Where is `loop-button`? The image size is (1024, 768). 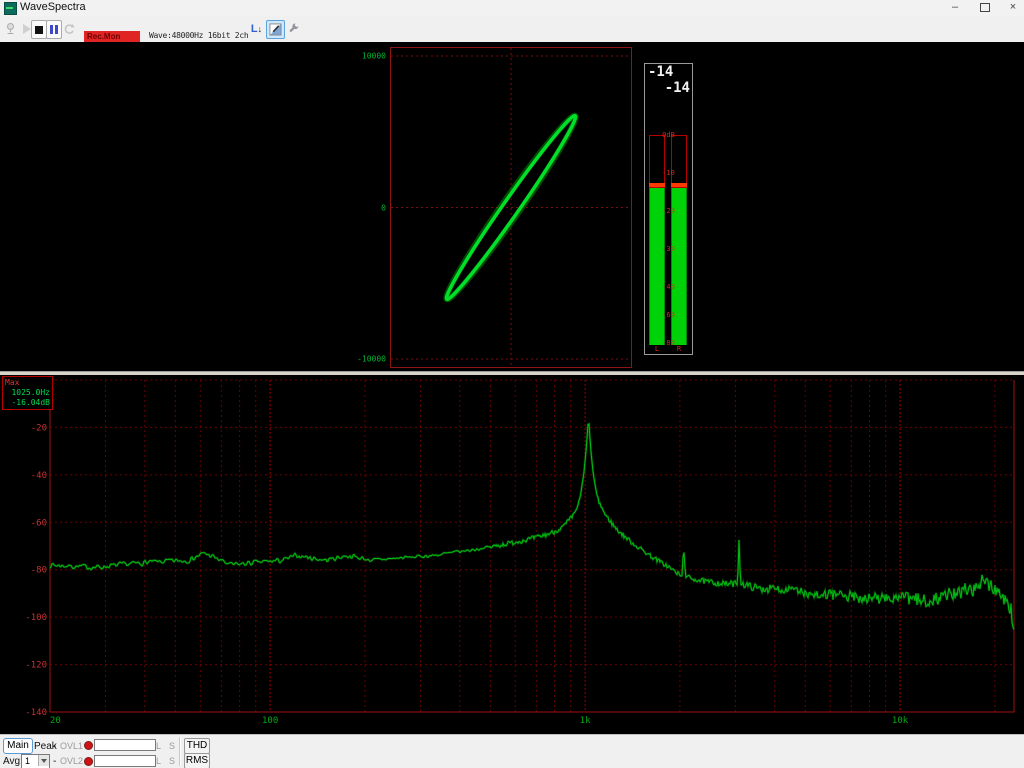 loop-button is located at coordinates (68, 28).